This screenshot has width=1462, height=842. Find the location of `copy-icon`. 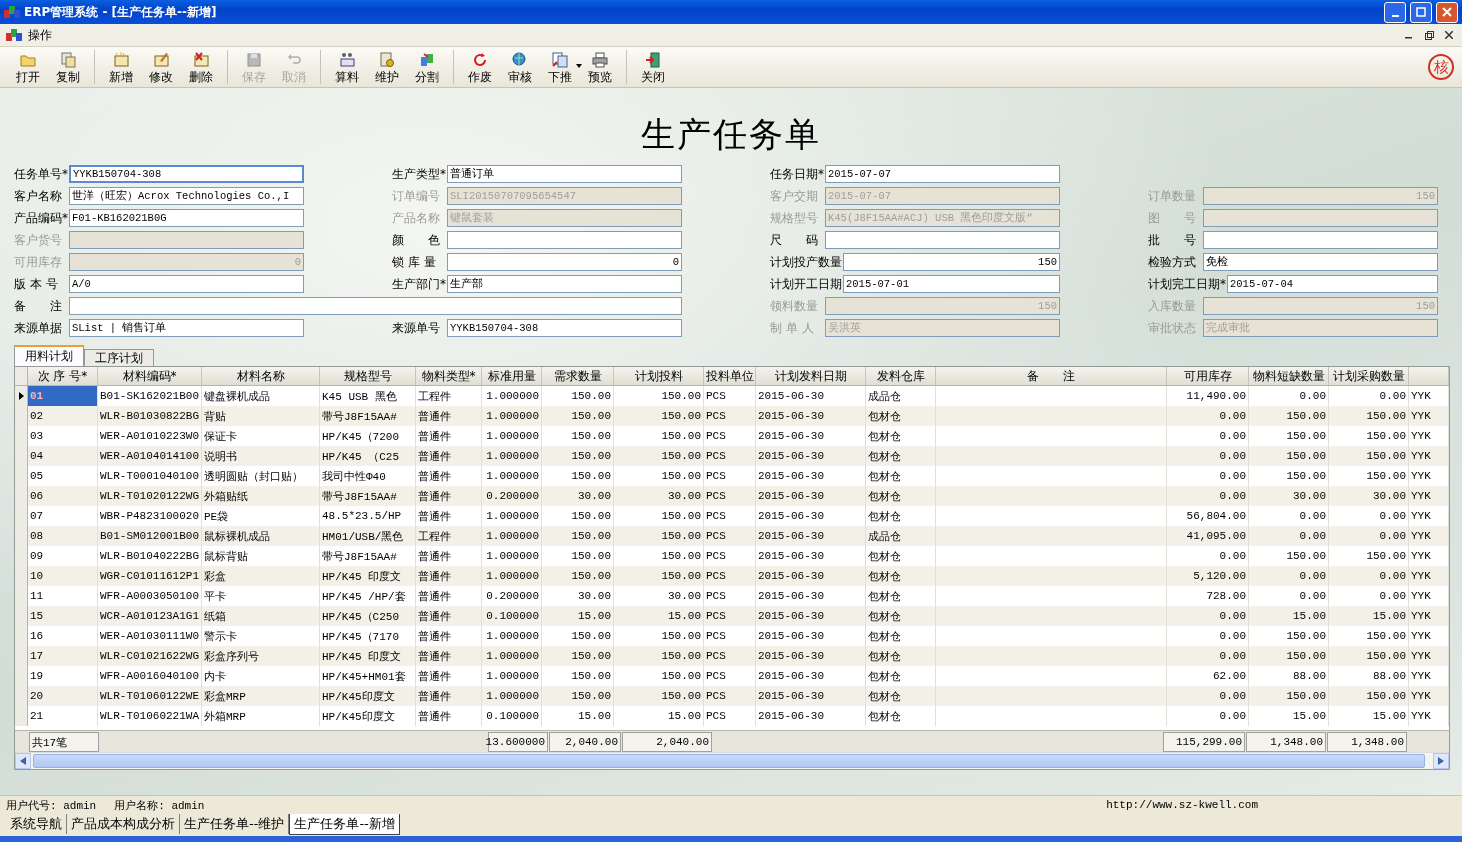

copy-icon is located at coordinates (68, 59).